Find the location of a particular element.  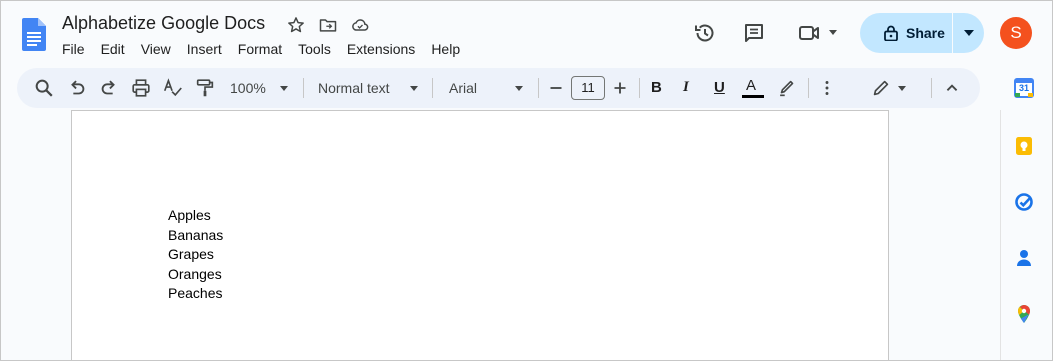

menu-format: Format is located at coordinates (260, 49).